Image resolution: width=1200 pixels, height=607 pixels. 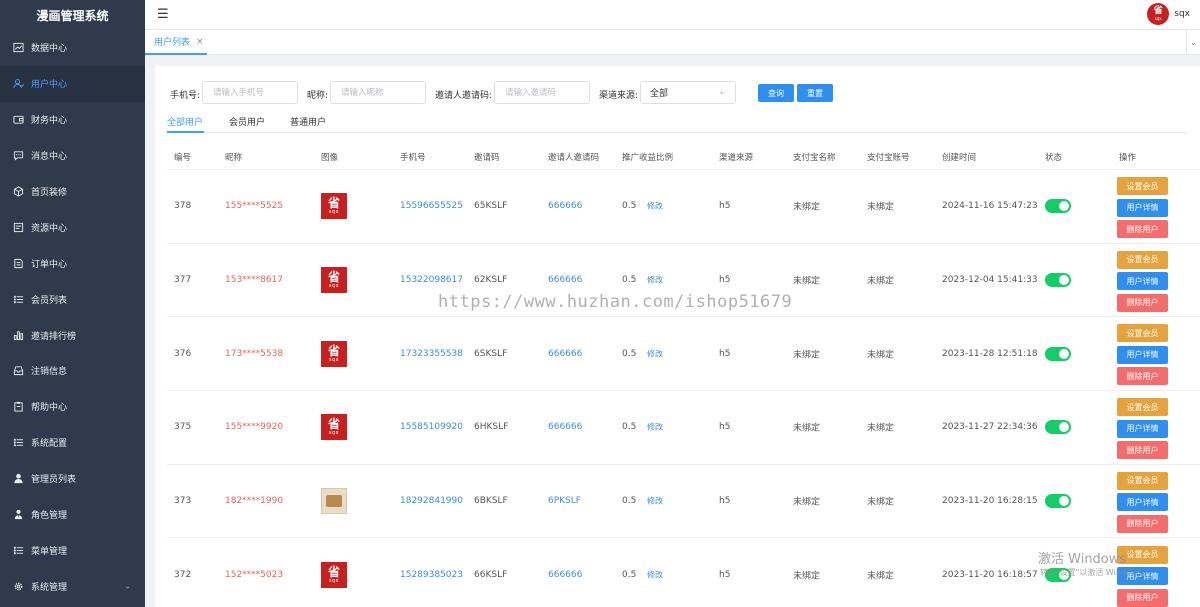 What do you see at coordinates (431, 575) in the screenshot?
I see `phone-link: 15289385023` at bounding box center [431, 575].